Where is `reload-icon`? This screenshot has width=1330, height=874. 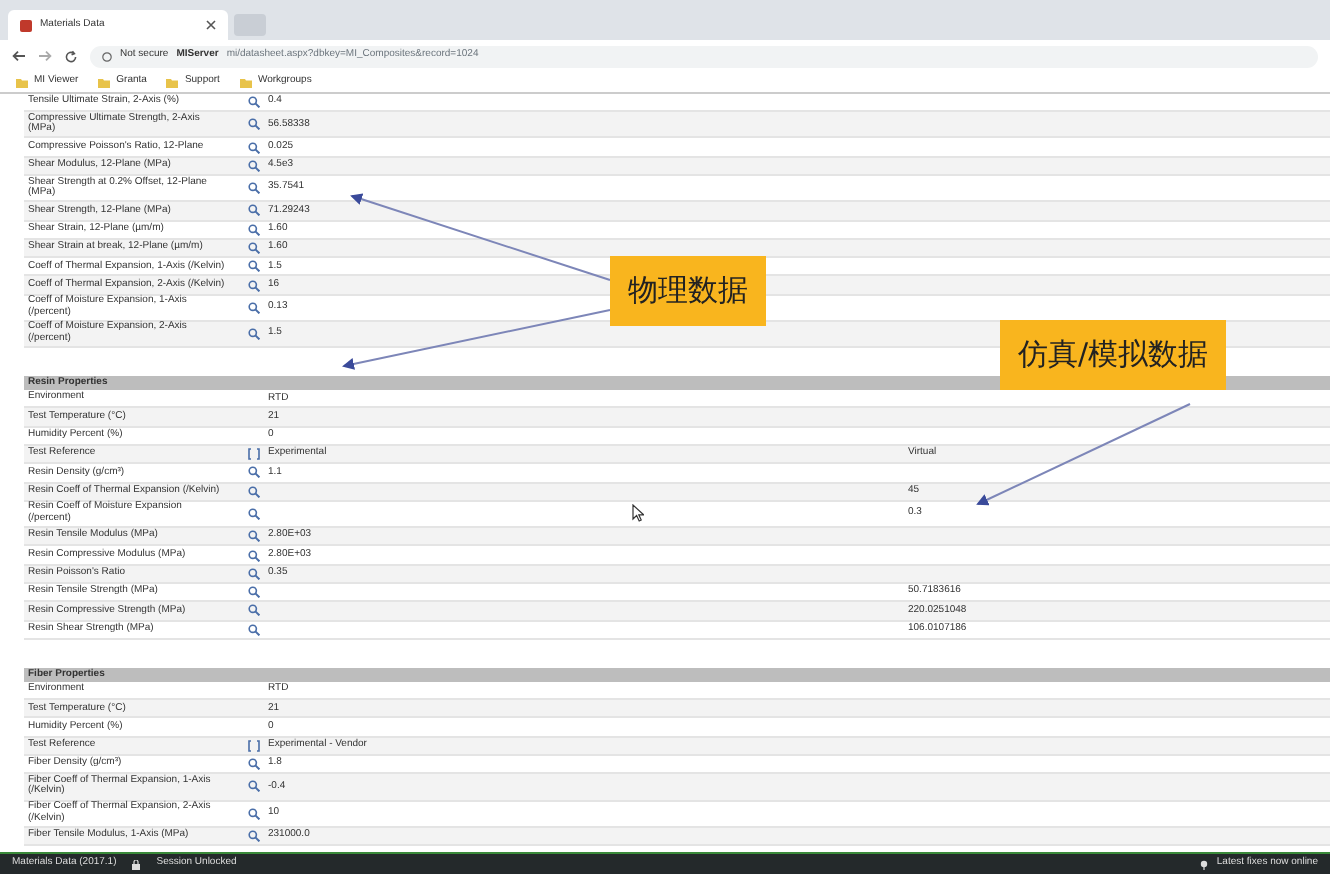
reload-icon is located at coordinates (71, 56).